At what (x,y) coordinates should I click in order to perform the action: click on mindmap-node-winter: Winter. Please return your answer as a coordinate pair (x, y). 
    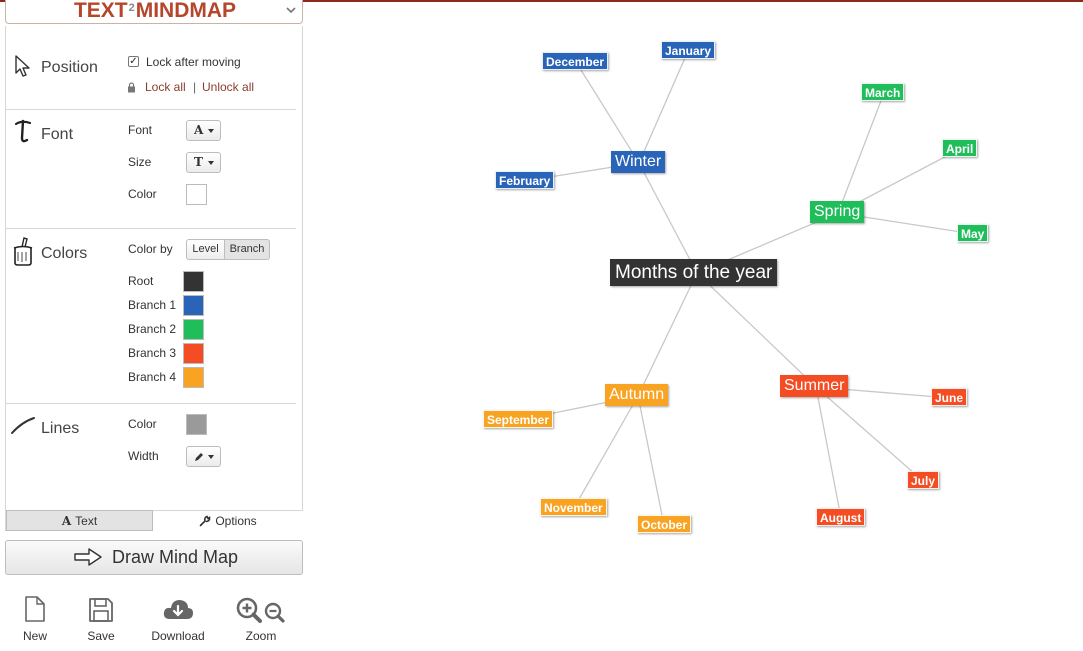
    Looking at the image, I should click on (638, 162).